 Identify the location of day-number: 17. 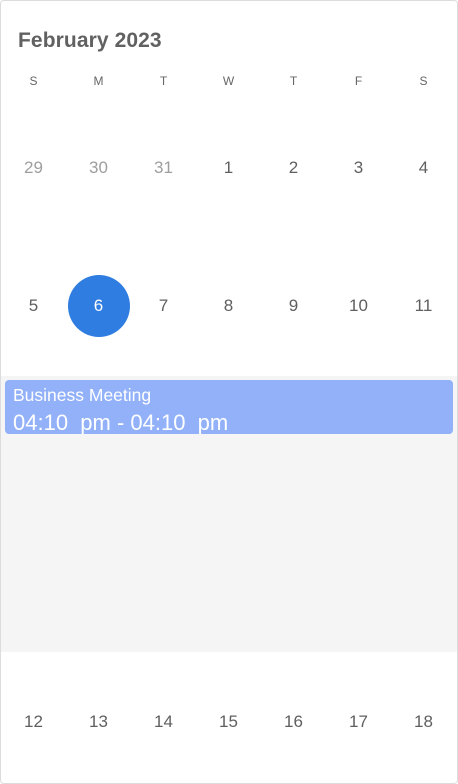
(358, 721).